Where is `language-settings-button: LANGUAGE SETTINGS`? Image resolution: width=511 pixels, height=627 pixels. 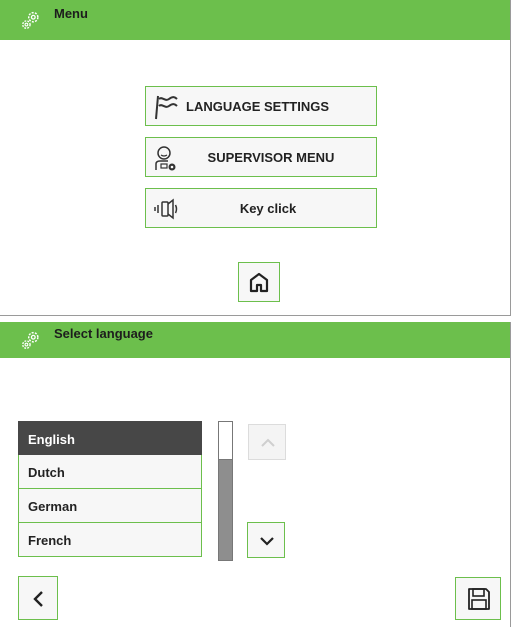 language-settings-button: LANGUAGE SETTINGS is located at coordinates (261, 106).